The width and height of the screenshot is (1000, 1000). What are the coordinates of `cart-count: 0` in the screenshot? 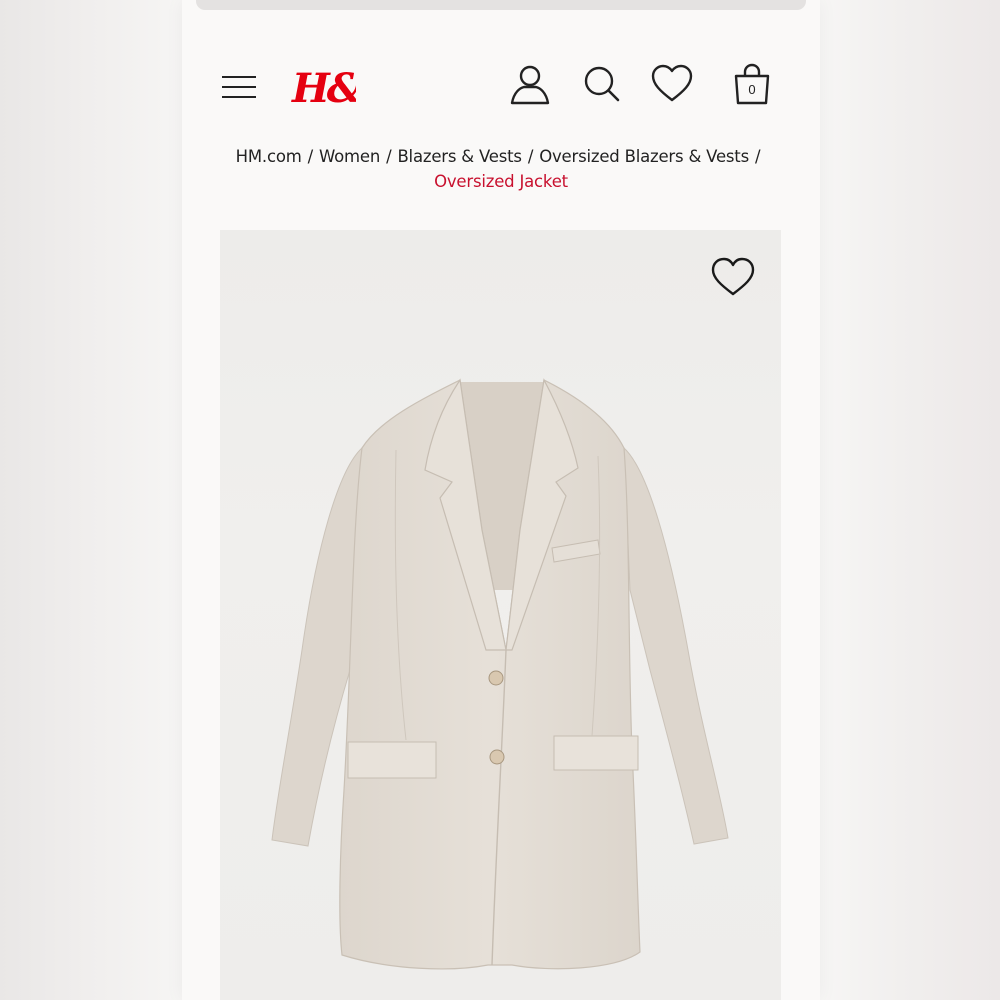 It's located at (751, 89).